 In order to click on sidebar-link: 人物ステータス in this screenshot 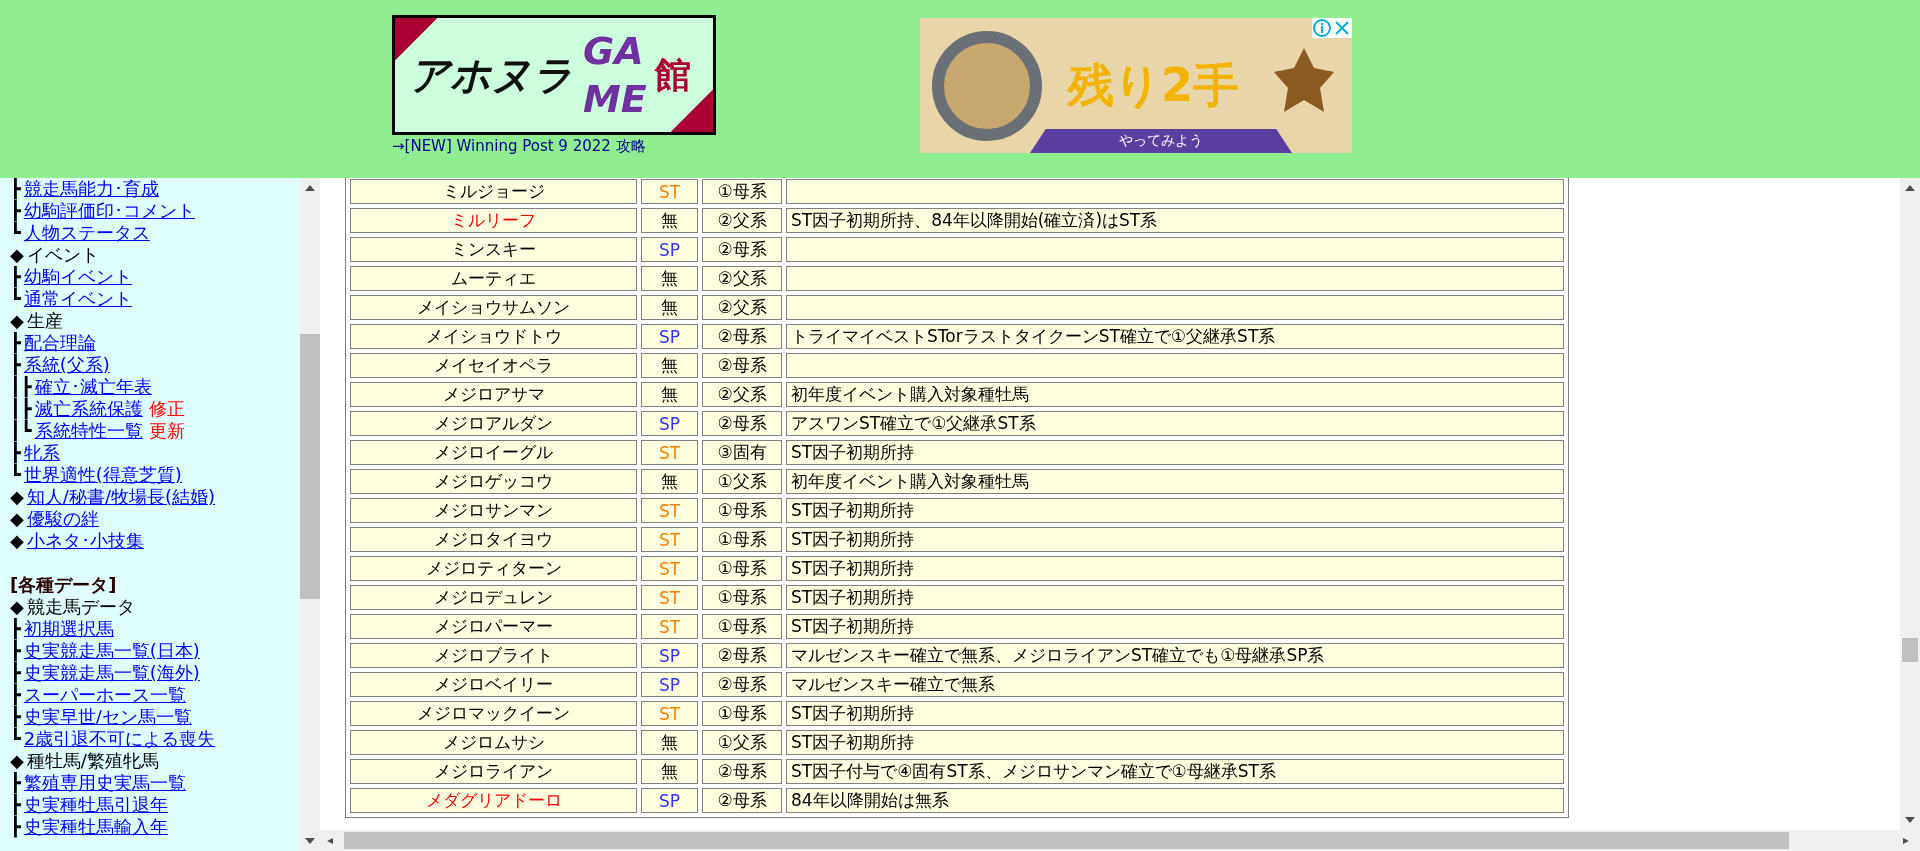, I will do `click(86, 233)`.